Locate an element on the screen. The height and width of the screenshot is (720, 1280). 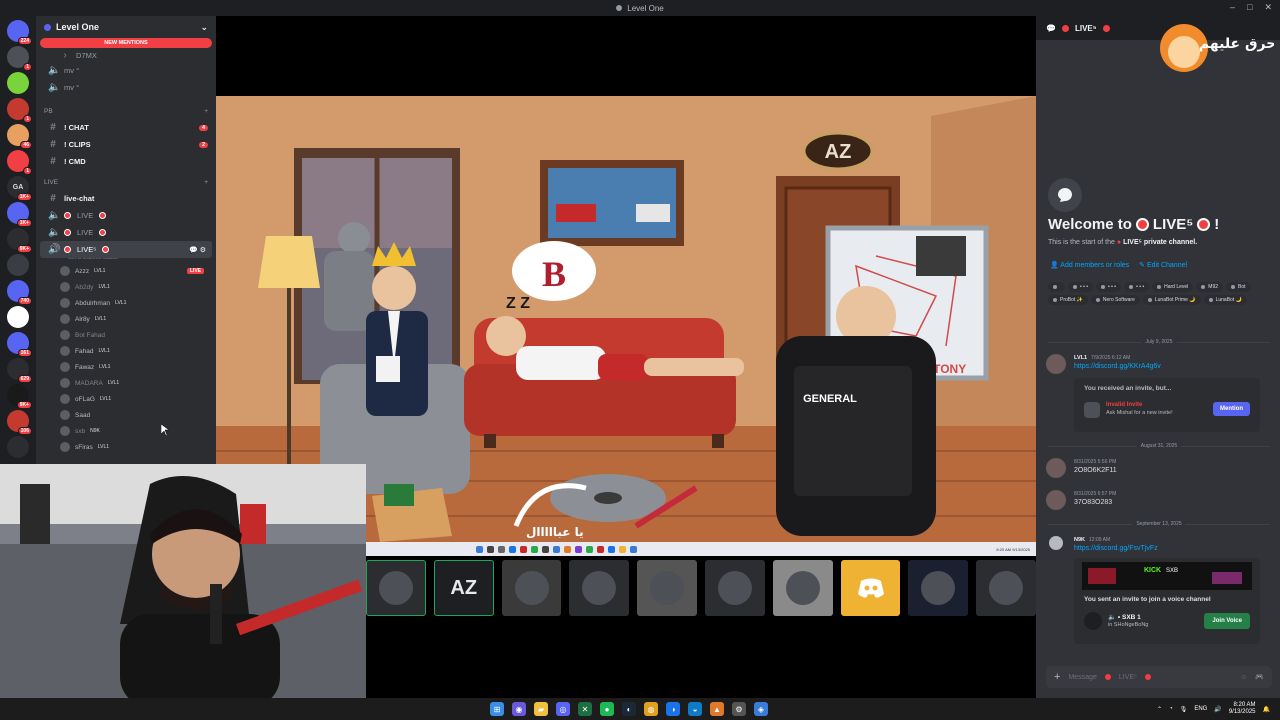
discord-icon: ◎ is located at coordinates (563, 709).